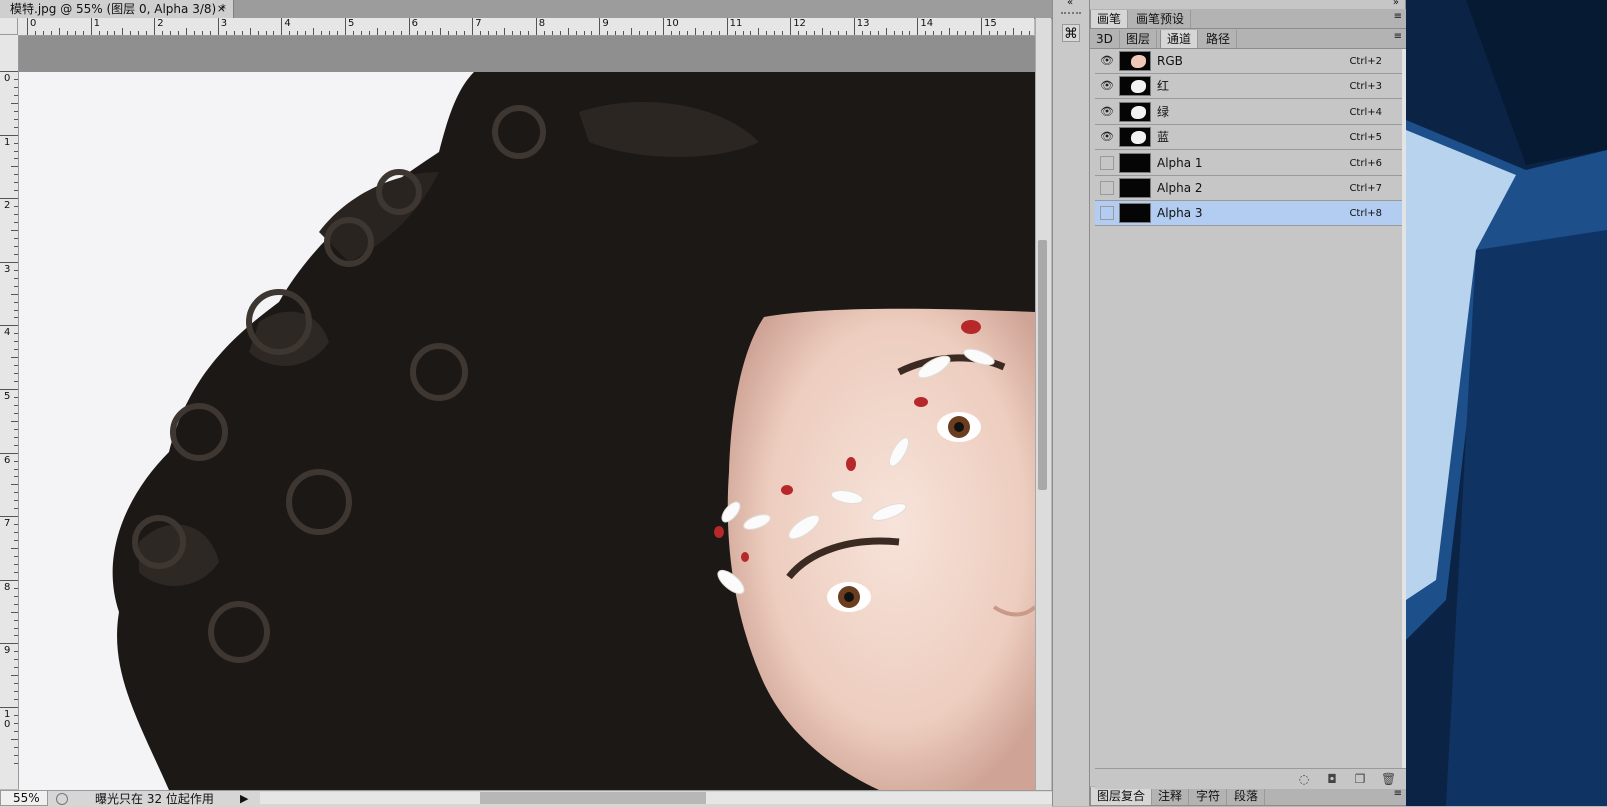 This screenshot has height=807, width=1607. What do you see at coordinates (1332, 779) in the screenshot?
I see `save-selection-icon: ◘` at bounding box center [1332, 779].